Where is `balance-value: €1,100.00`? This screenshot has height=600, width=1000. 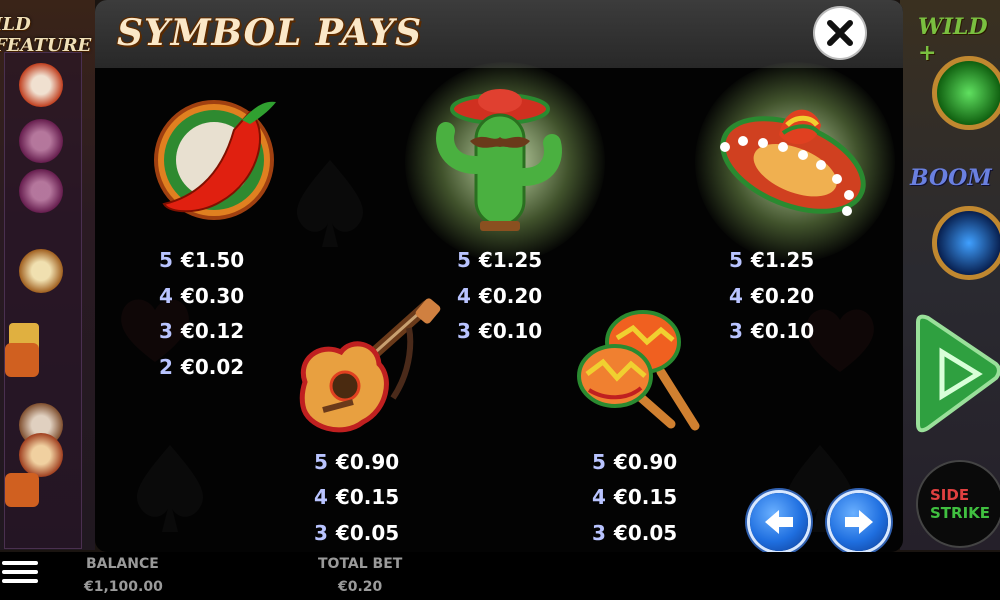
balance-value: €1,100.00 is located at coordinates (123, 587).